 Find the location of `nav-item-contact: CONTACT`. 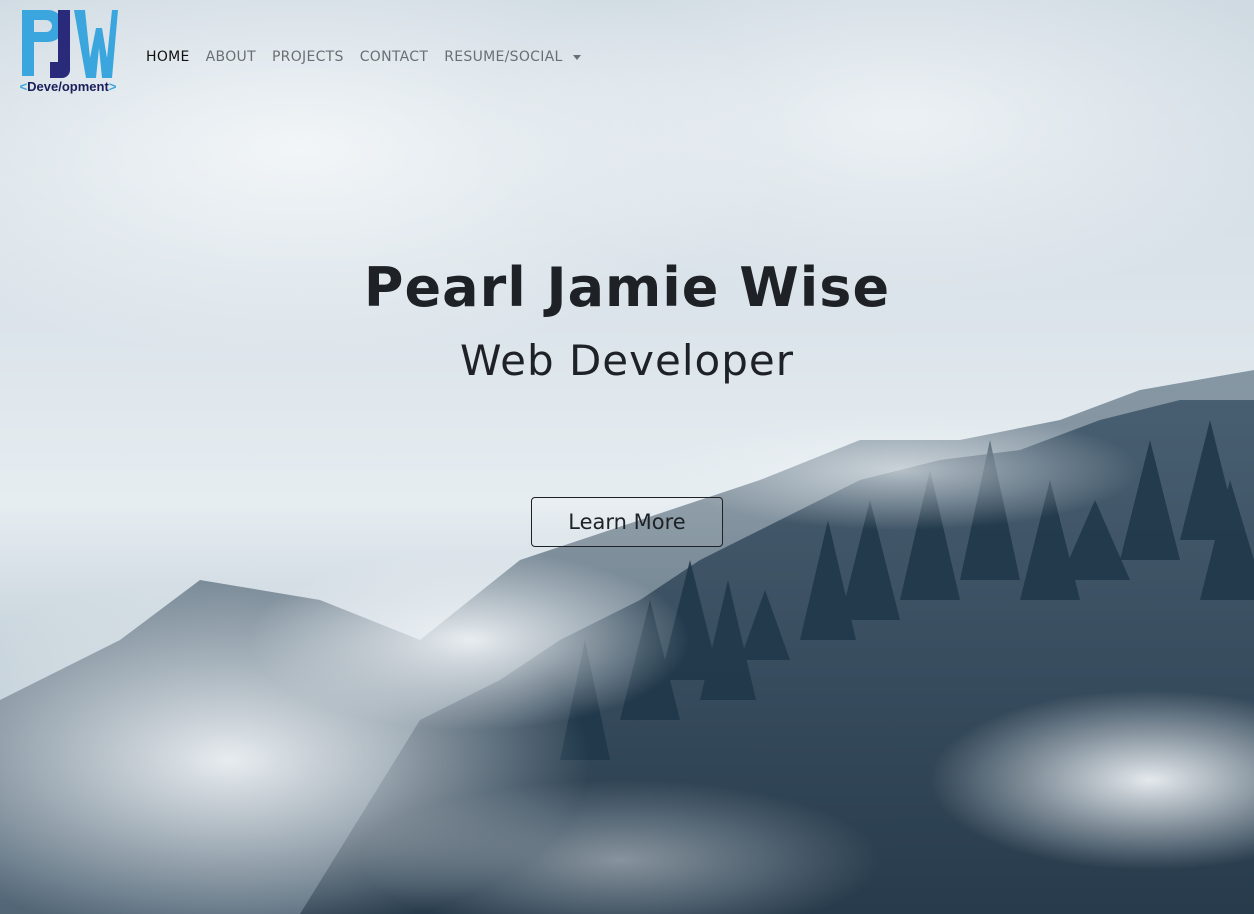

nav-item-contact: CONTACT is located at coordinates (394, 57).